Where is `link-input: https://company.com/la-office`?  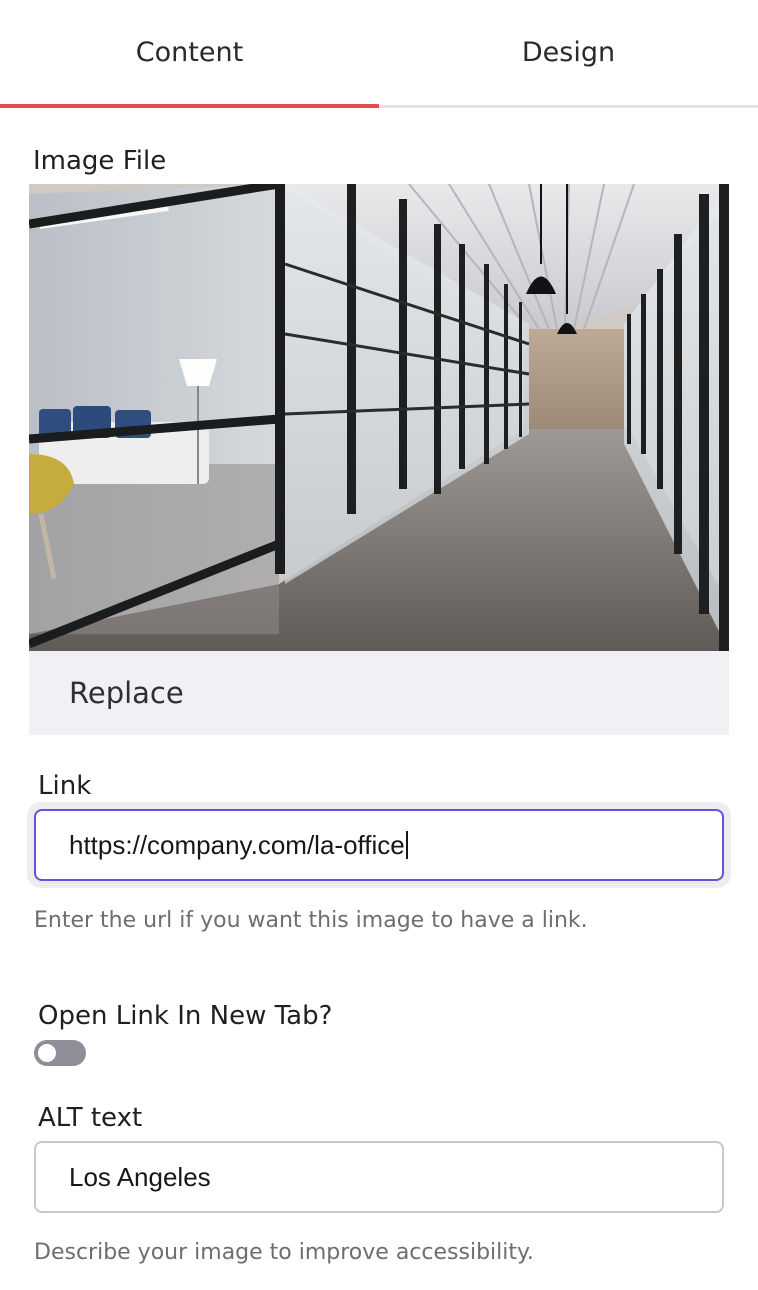
link-input: https://company.com/la-office is located at coordinates (379, 845).